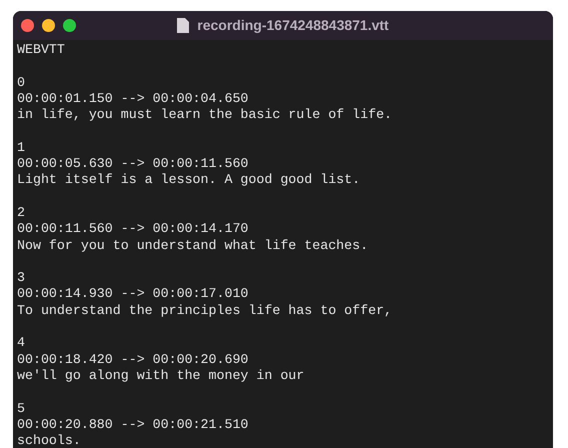 The width and height of the screenshot is (568, 448). Describe the element at coordinates (48, 25) in the screenshot. I see `minimize-button` at that location.